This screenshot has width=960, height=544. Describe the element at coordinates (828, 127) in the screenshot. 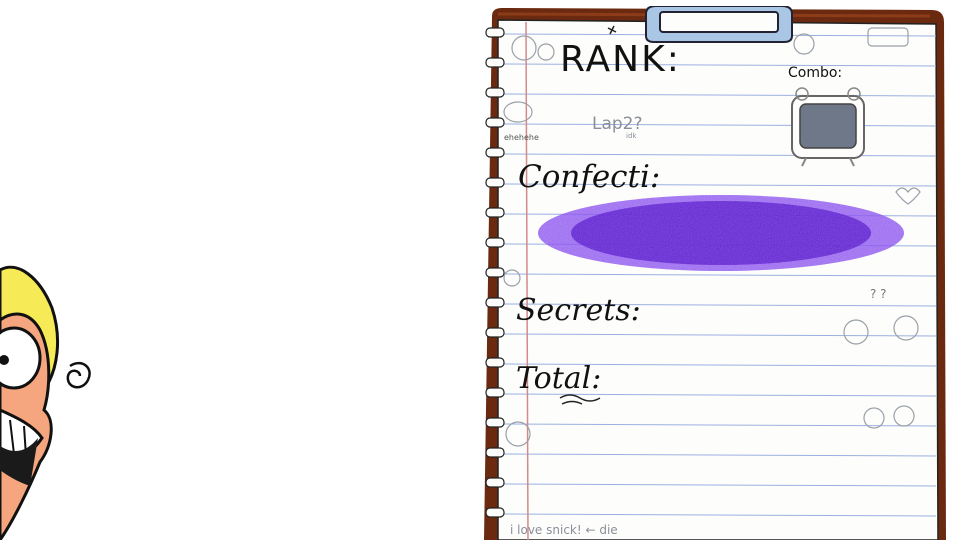

I see `combo-tv-icon` at that location.